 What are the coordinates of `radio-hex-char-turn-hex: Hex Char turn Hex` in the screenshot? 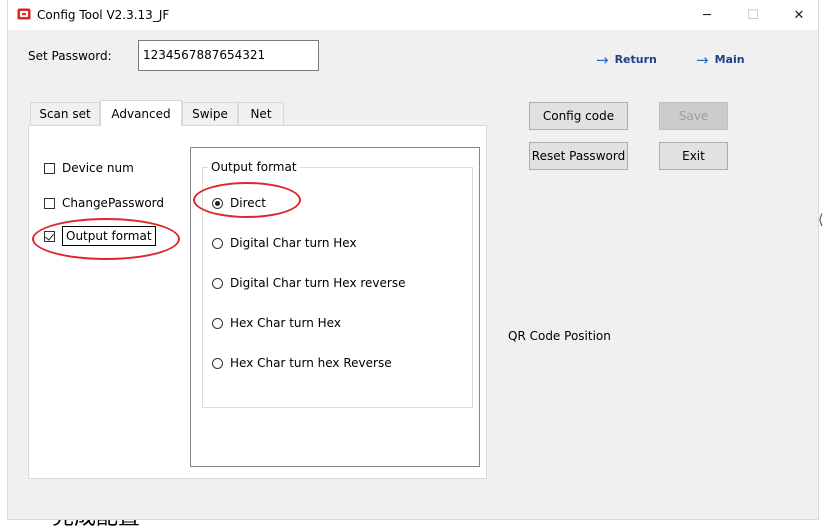 It's located at (276, 323).